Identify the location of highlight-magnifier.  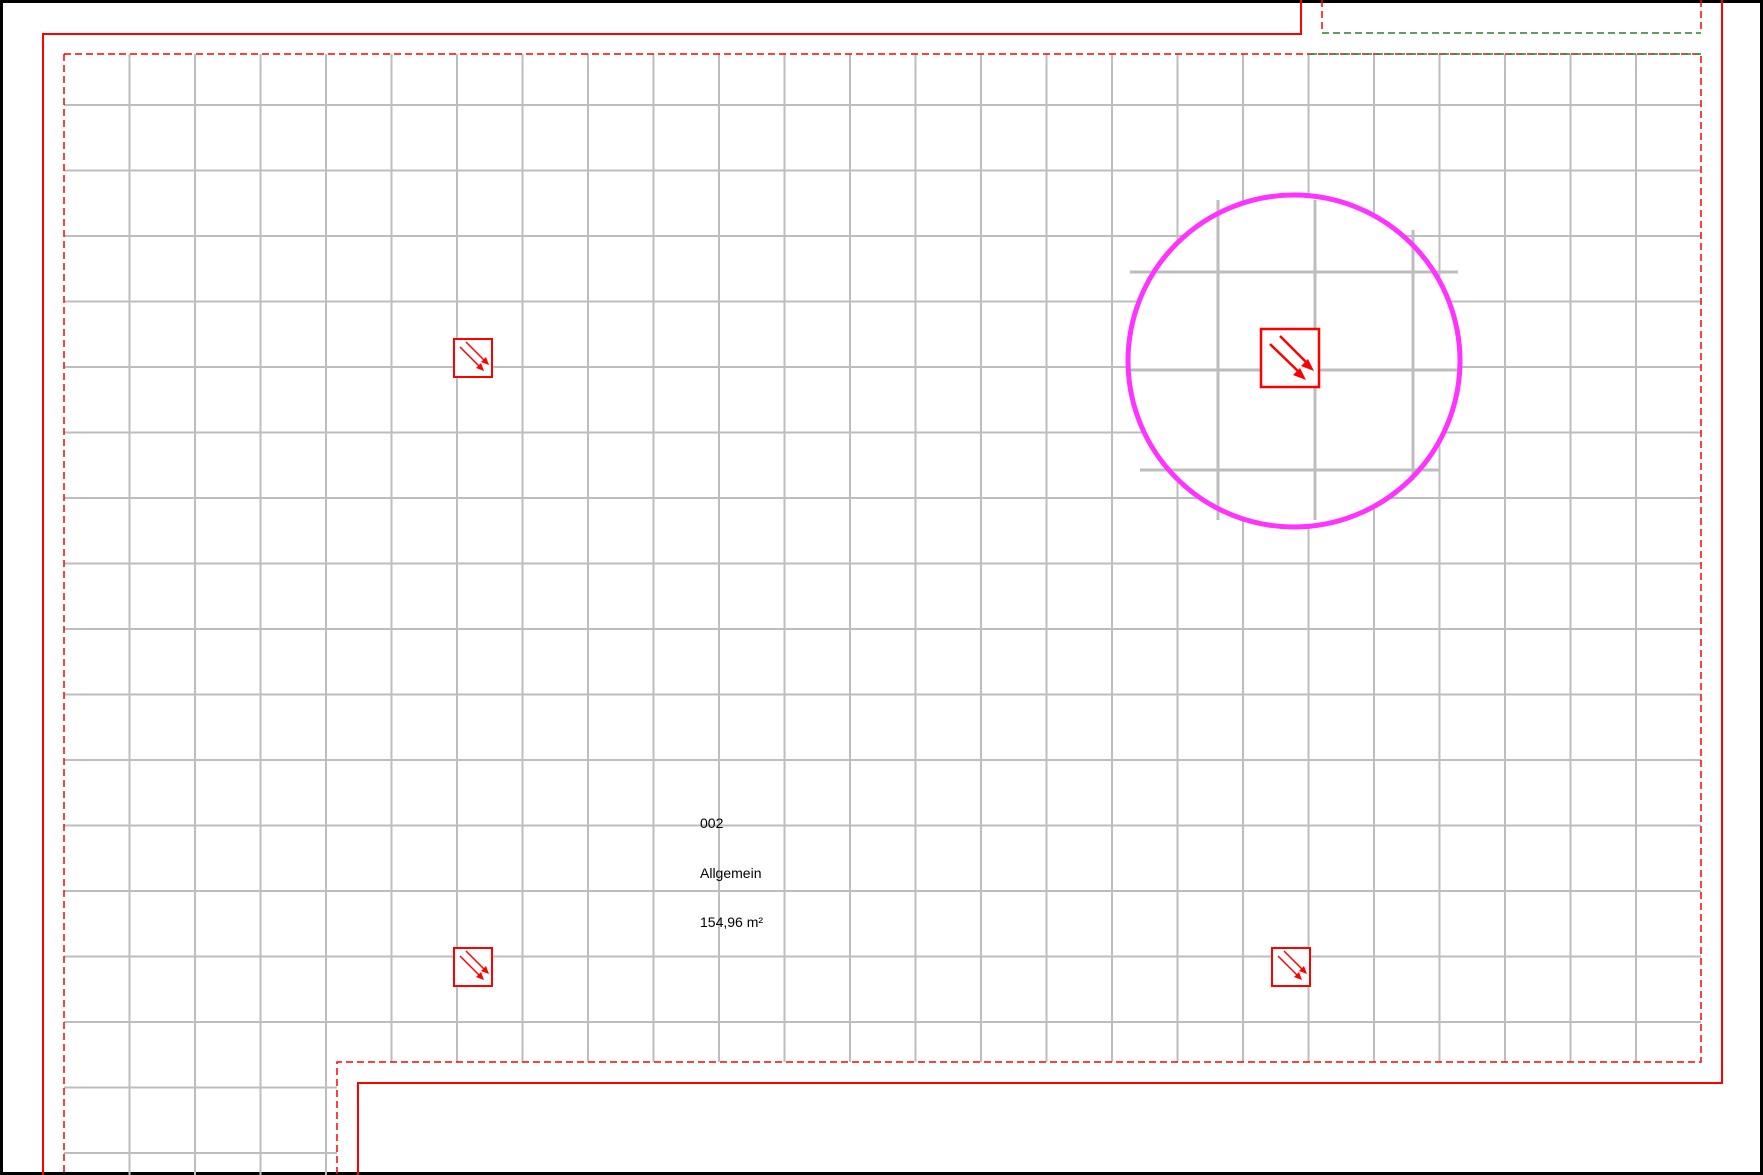
(1294, 361).